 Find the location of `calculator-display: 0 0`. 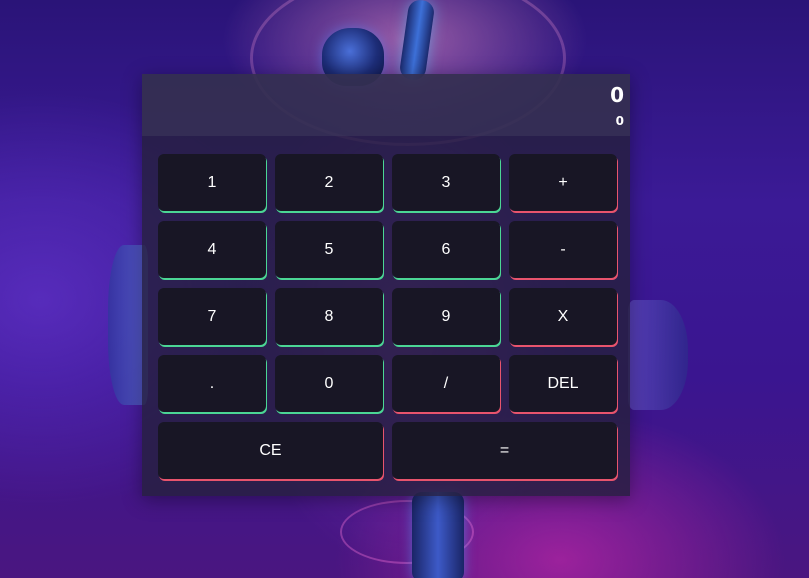

calculator-display: 0 0 is located at coordinates (386, 105).